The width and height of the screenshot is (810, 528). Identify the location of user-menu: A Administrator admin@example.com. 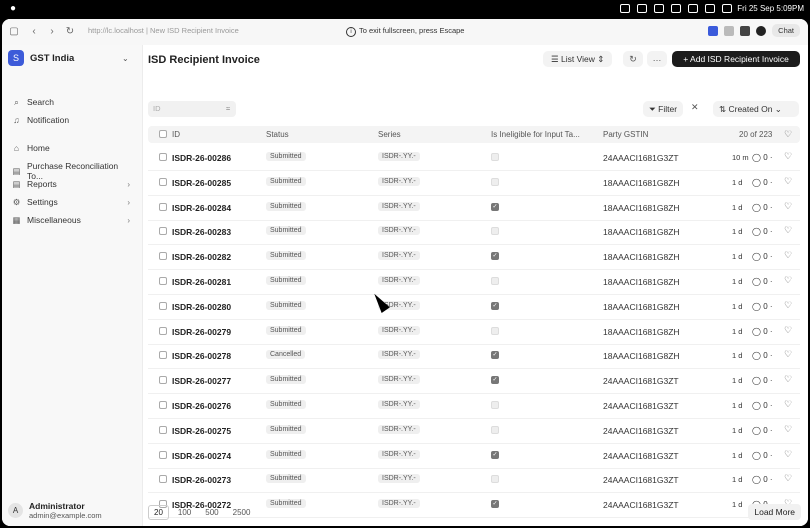
(55, 510).